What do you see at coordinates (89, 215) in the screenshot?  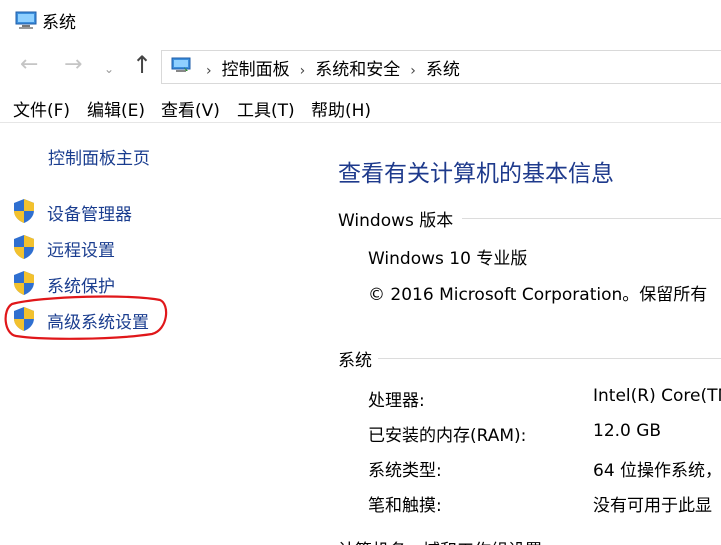 I see `sidebar-item-label: 设备管理器` at bounding box center [89, 215].